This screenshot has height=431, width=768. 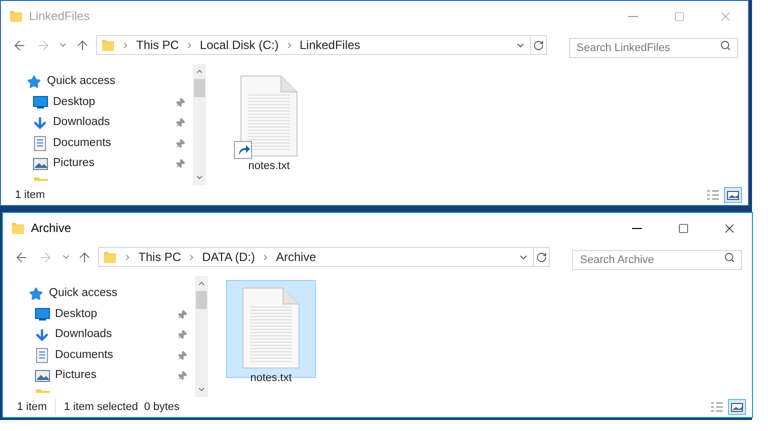 I want to click on file-name: notes.txt, so click(x=269, y=166).